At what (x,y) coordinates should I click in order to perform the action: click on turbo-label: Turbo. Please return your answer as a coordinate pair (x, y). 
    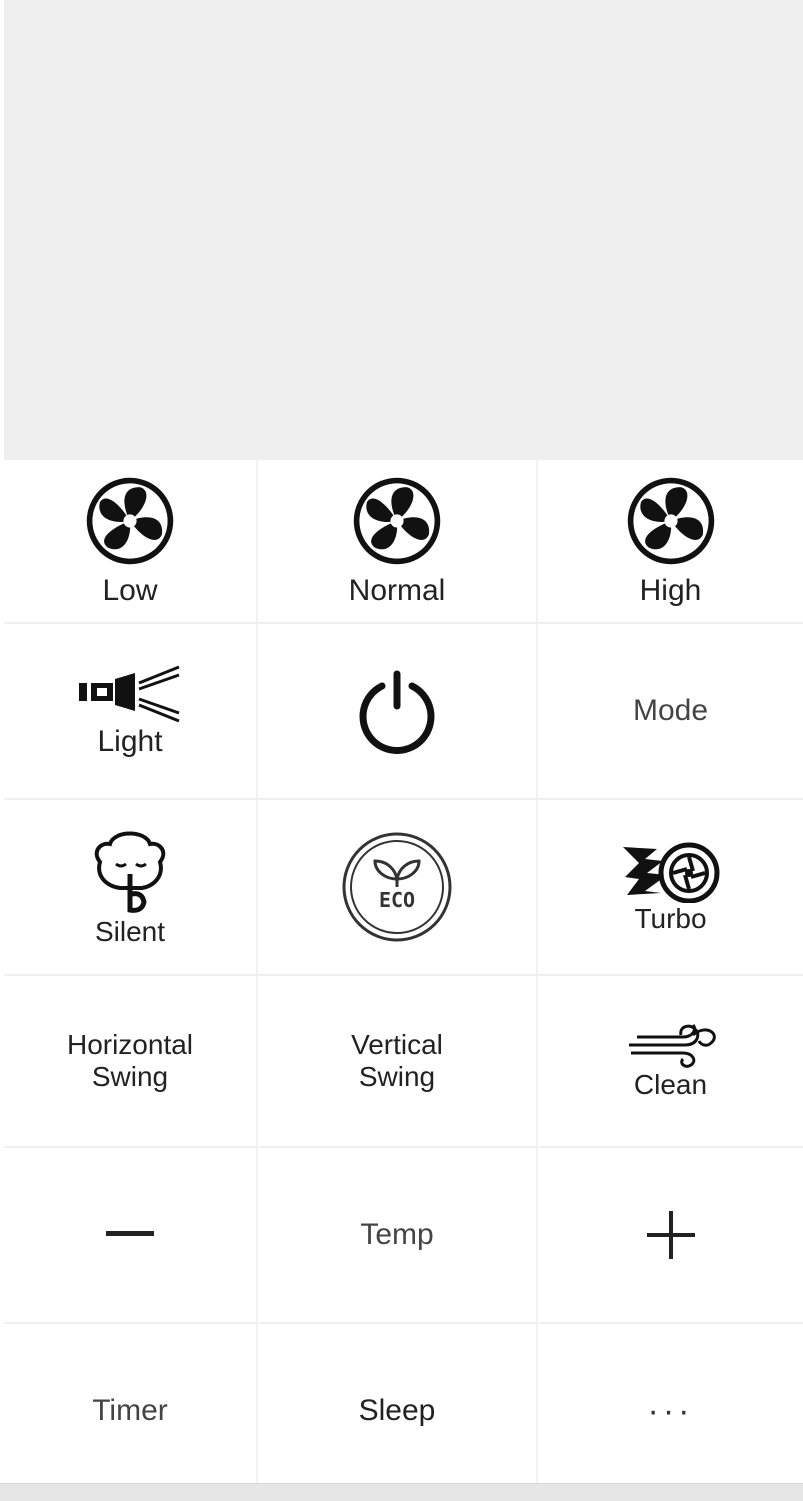
    Looking at the image, I should click on (670, 918).